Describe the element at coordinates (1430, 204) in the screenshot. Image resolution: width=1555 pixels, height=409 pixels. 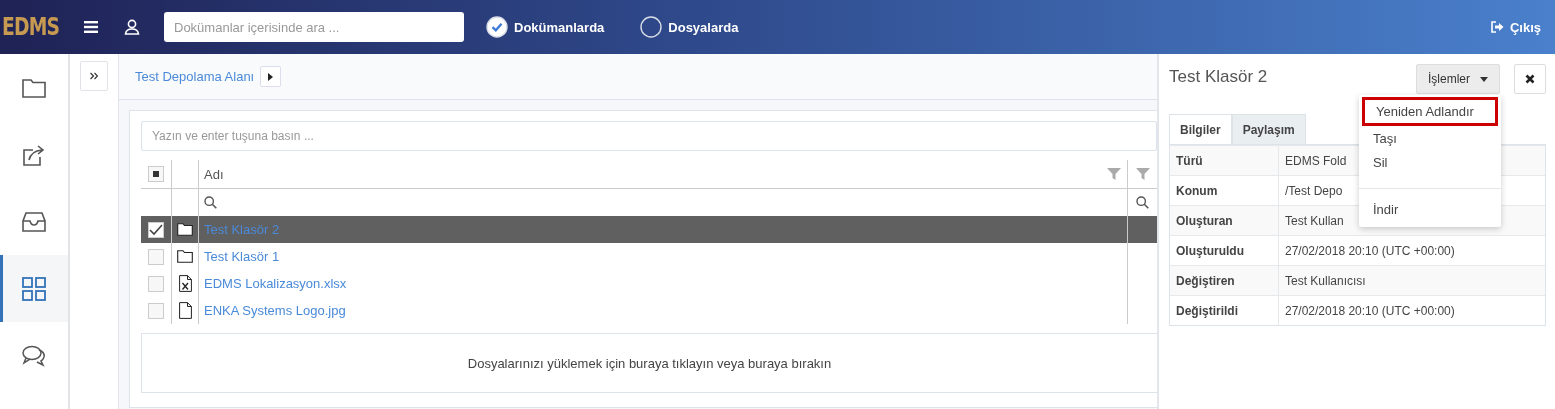
I see `menu-item: İndir` at that location.